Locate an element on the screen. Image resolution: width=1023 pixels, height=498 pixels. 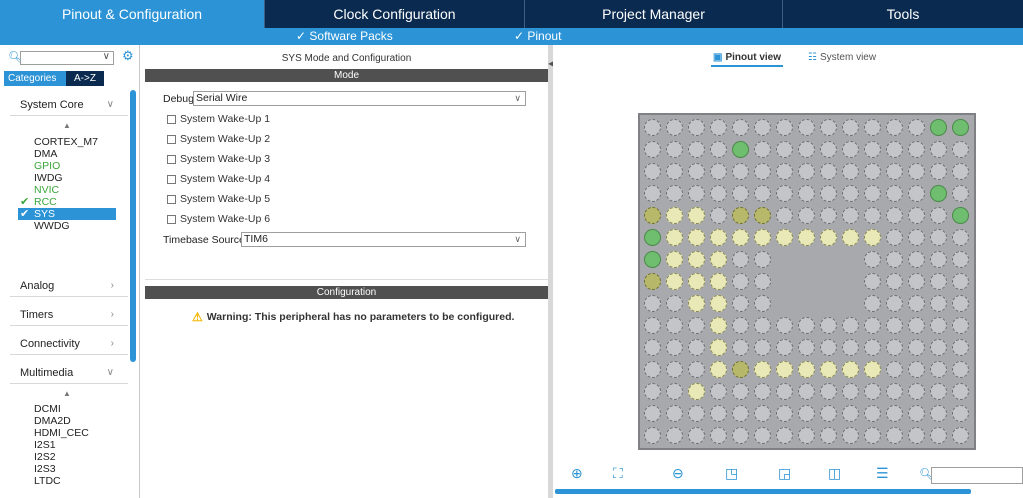
flip-vertical-icon: ☰ is located at coordinates (882, 473).